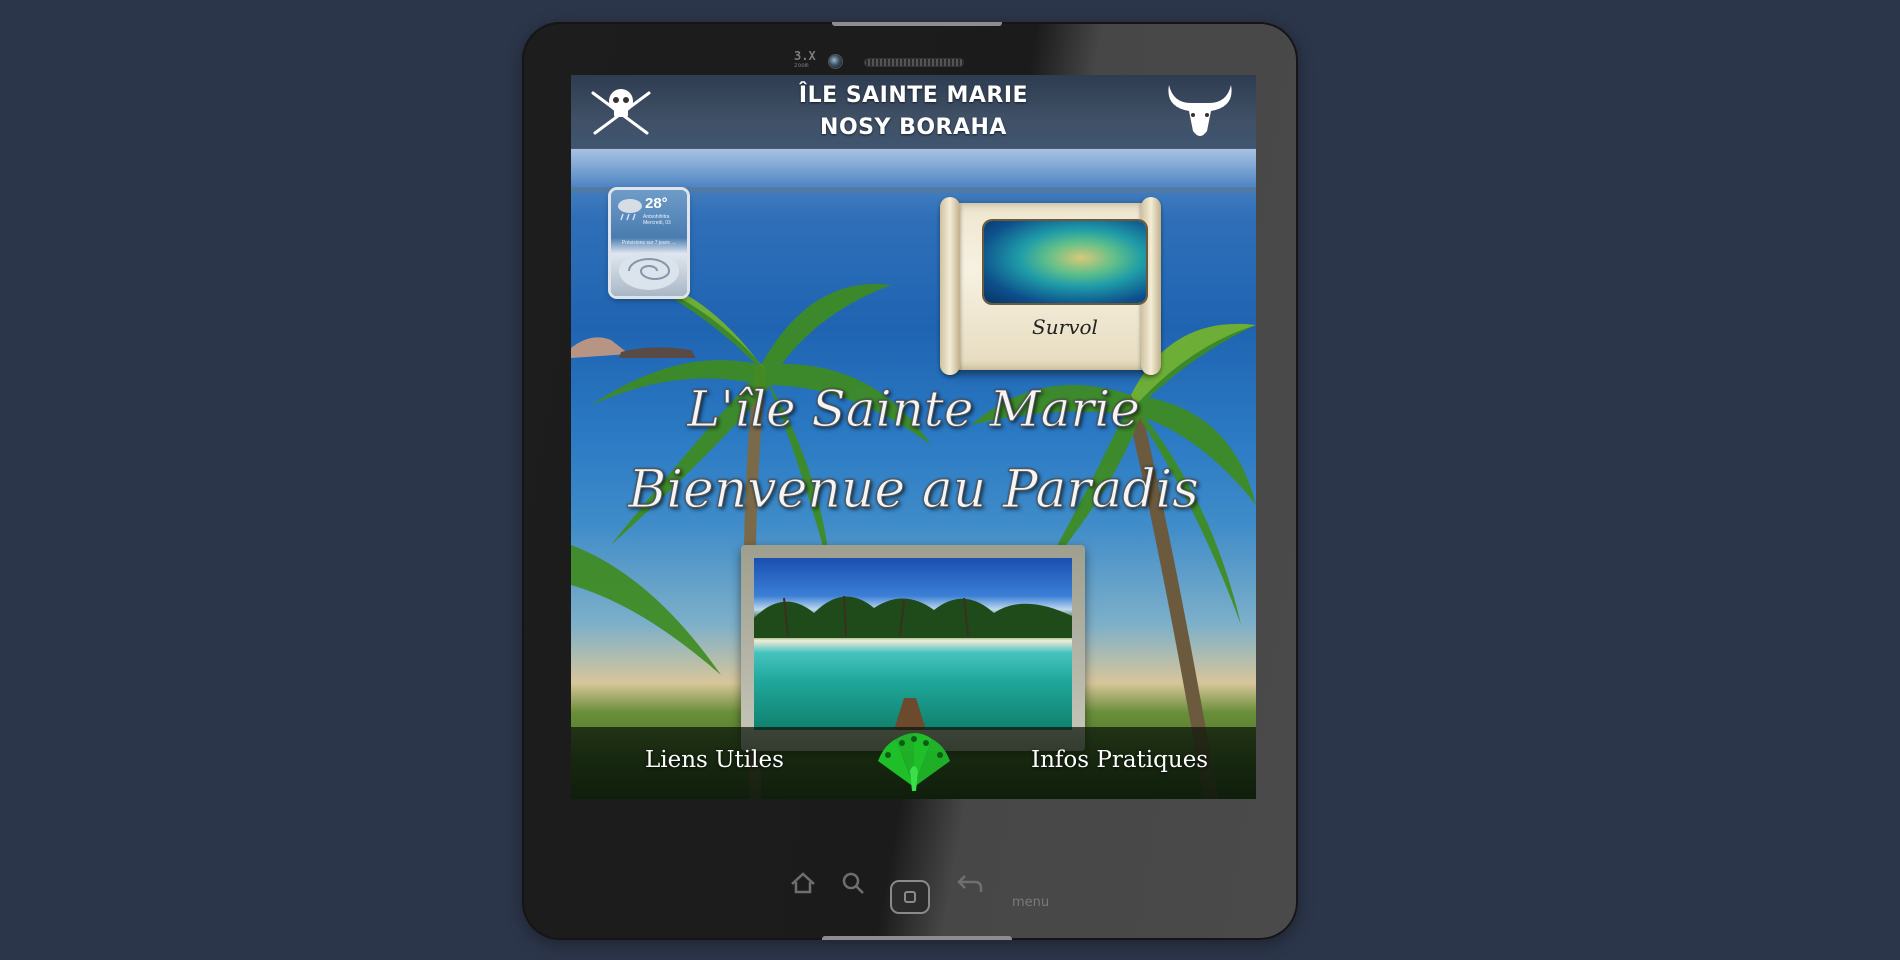 The height and width of the screenshot is (960, 1900). I want to click on weather-temperature: 28°, so click(656, 203).